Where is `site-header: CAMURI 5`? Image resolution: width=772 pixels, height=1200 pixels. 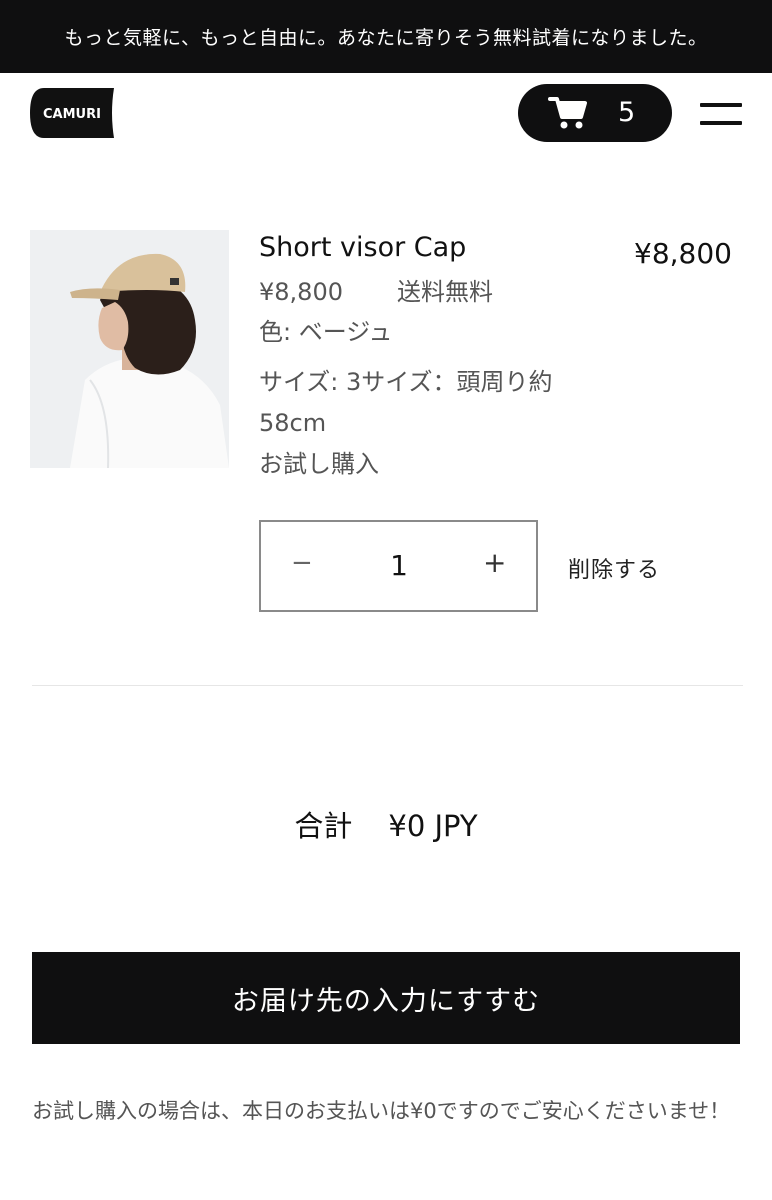
site-header: CAMURI 5 is located at coordinates (386, 118).